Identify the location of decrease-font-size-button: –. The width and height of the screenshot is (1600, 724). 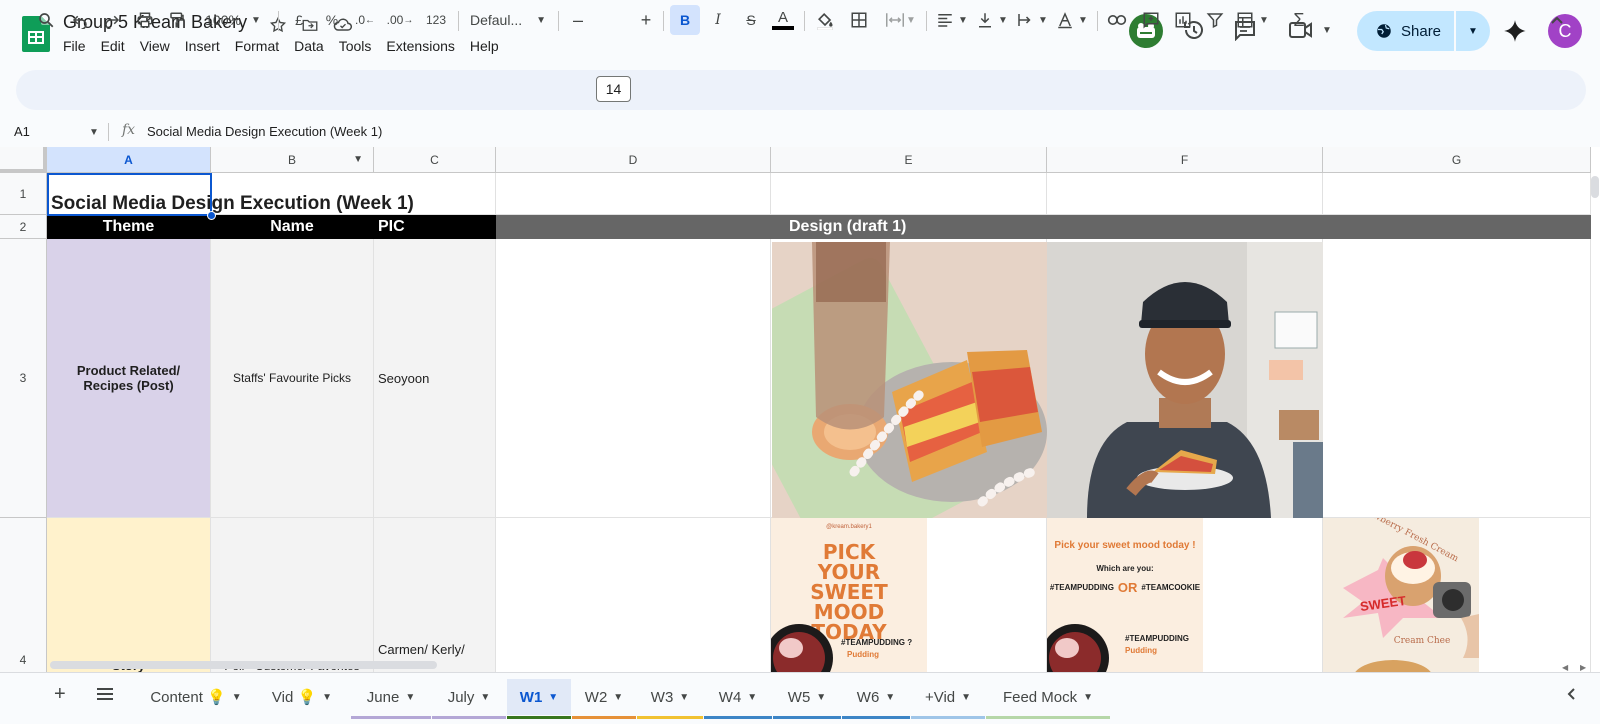
(578, 20).